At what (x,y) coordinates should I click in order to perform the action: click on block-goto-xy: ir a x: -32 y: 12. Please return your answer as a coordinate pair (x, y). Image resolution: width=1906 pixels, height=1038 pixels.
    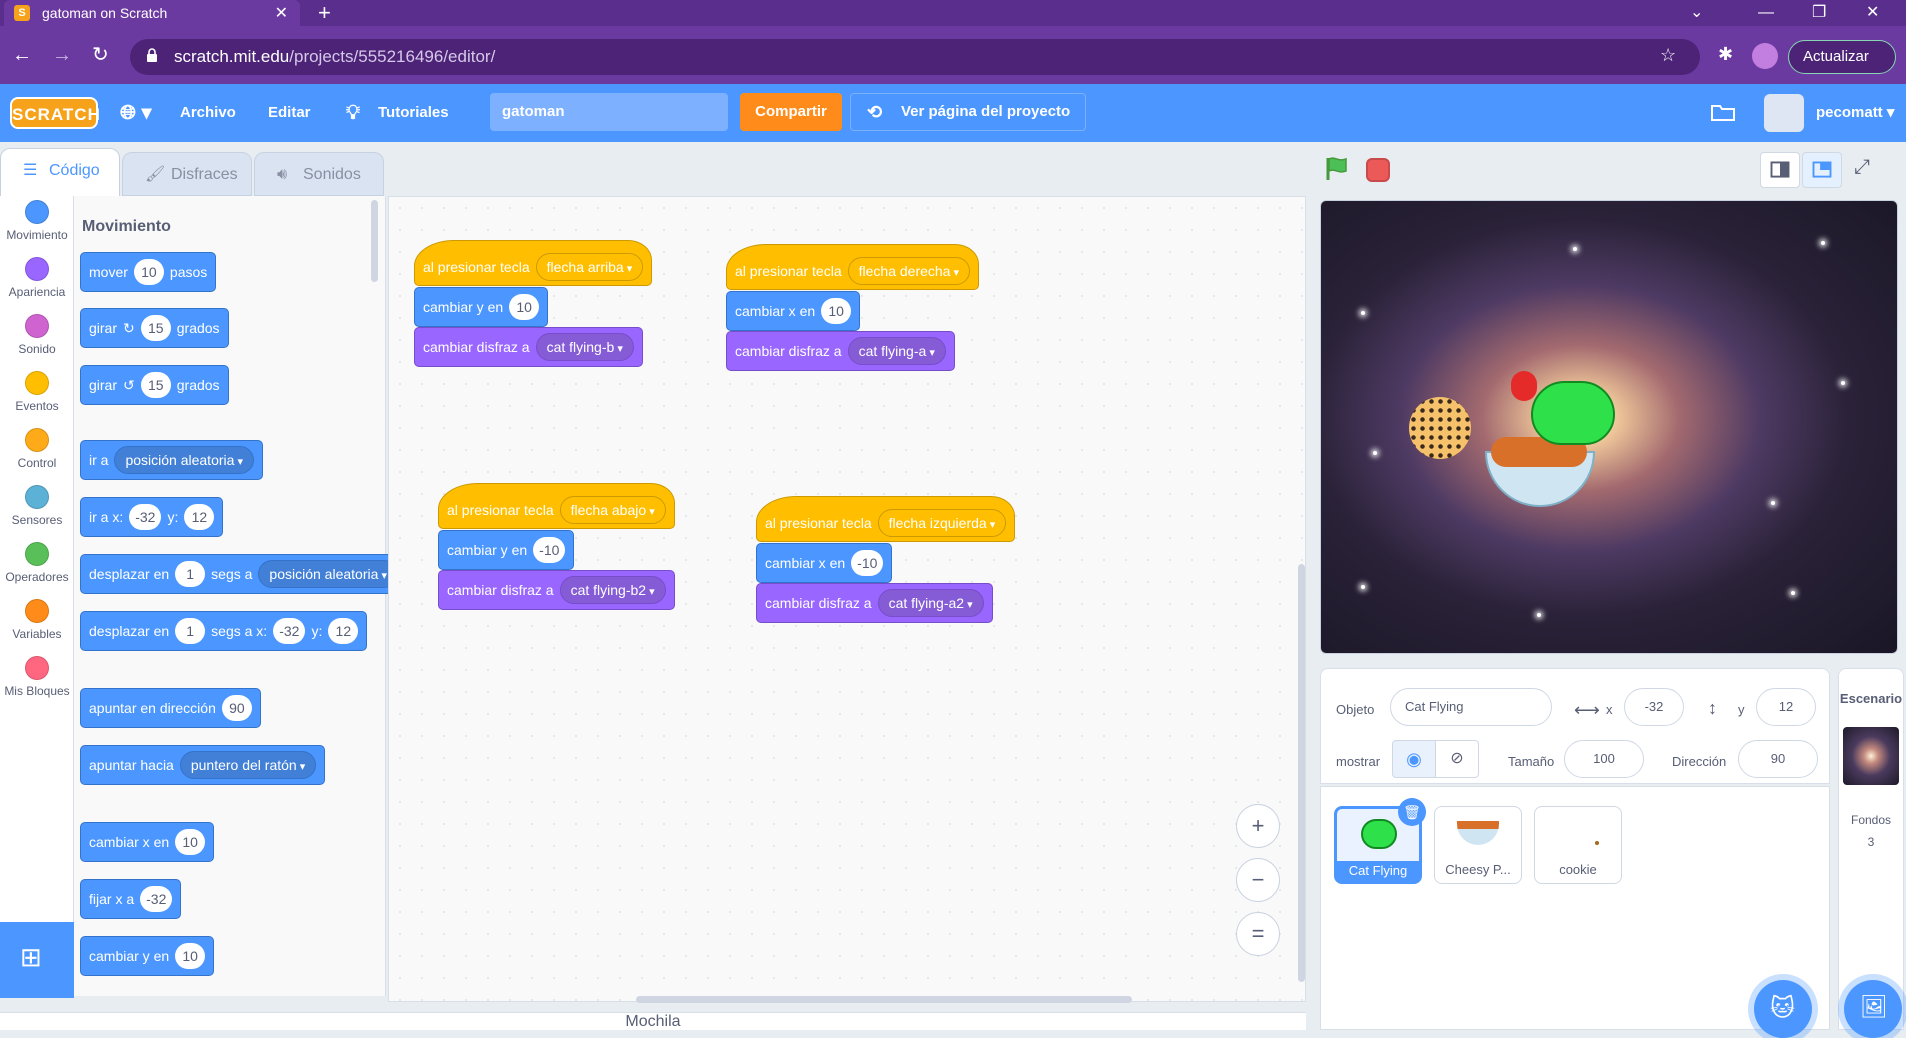
    Looking at the image, I should click on (152, 517).